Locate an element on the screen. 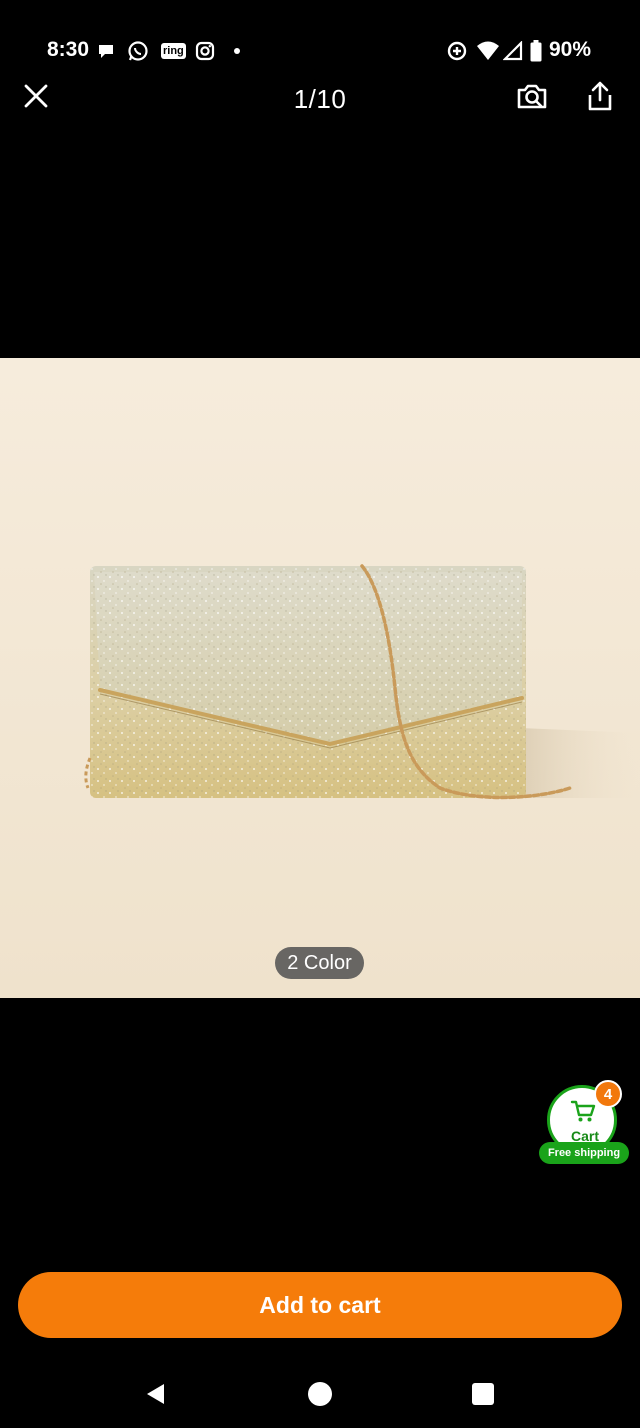 This screenshot has width=640, height=1428. ring-app-icon: ring is located at coordinates (173, 51).